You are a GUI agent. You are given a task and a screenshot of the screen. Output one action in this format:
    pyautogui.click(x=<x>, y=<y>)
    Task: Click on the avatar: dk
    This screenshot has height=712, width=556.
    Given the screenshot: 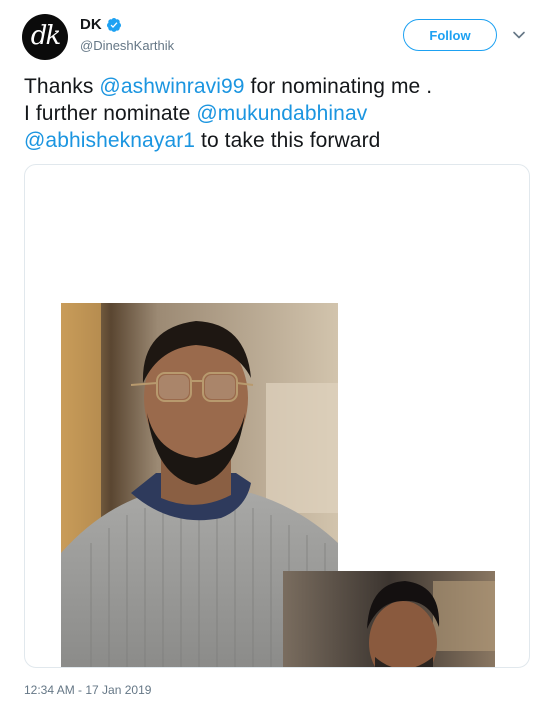 What is the action you would take?
    pyautogui.click(x=45, y=37)
    